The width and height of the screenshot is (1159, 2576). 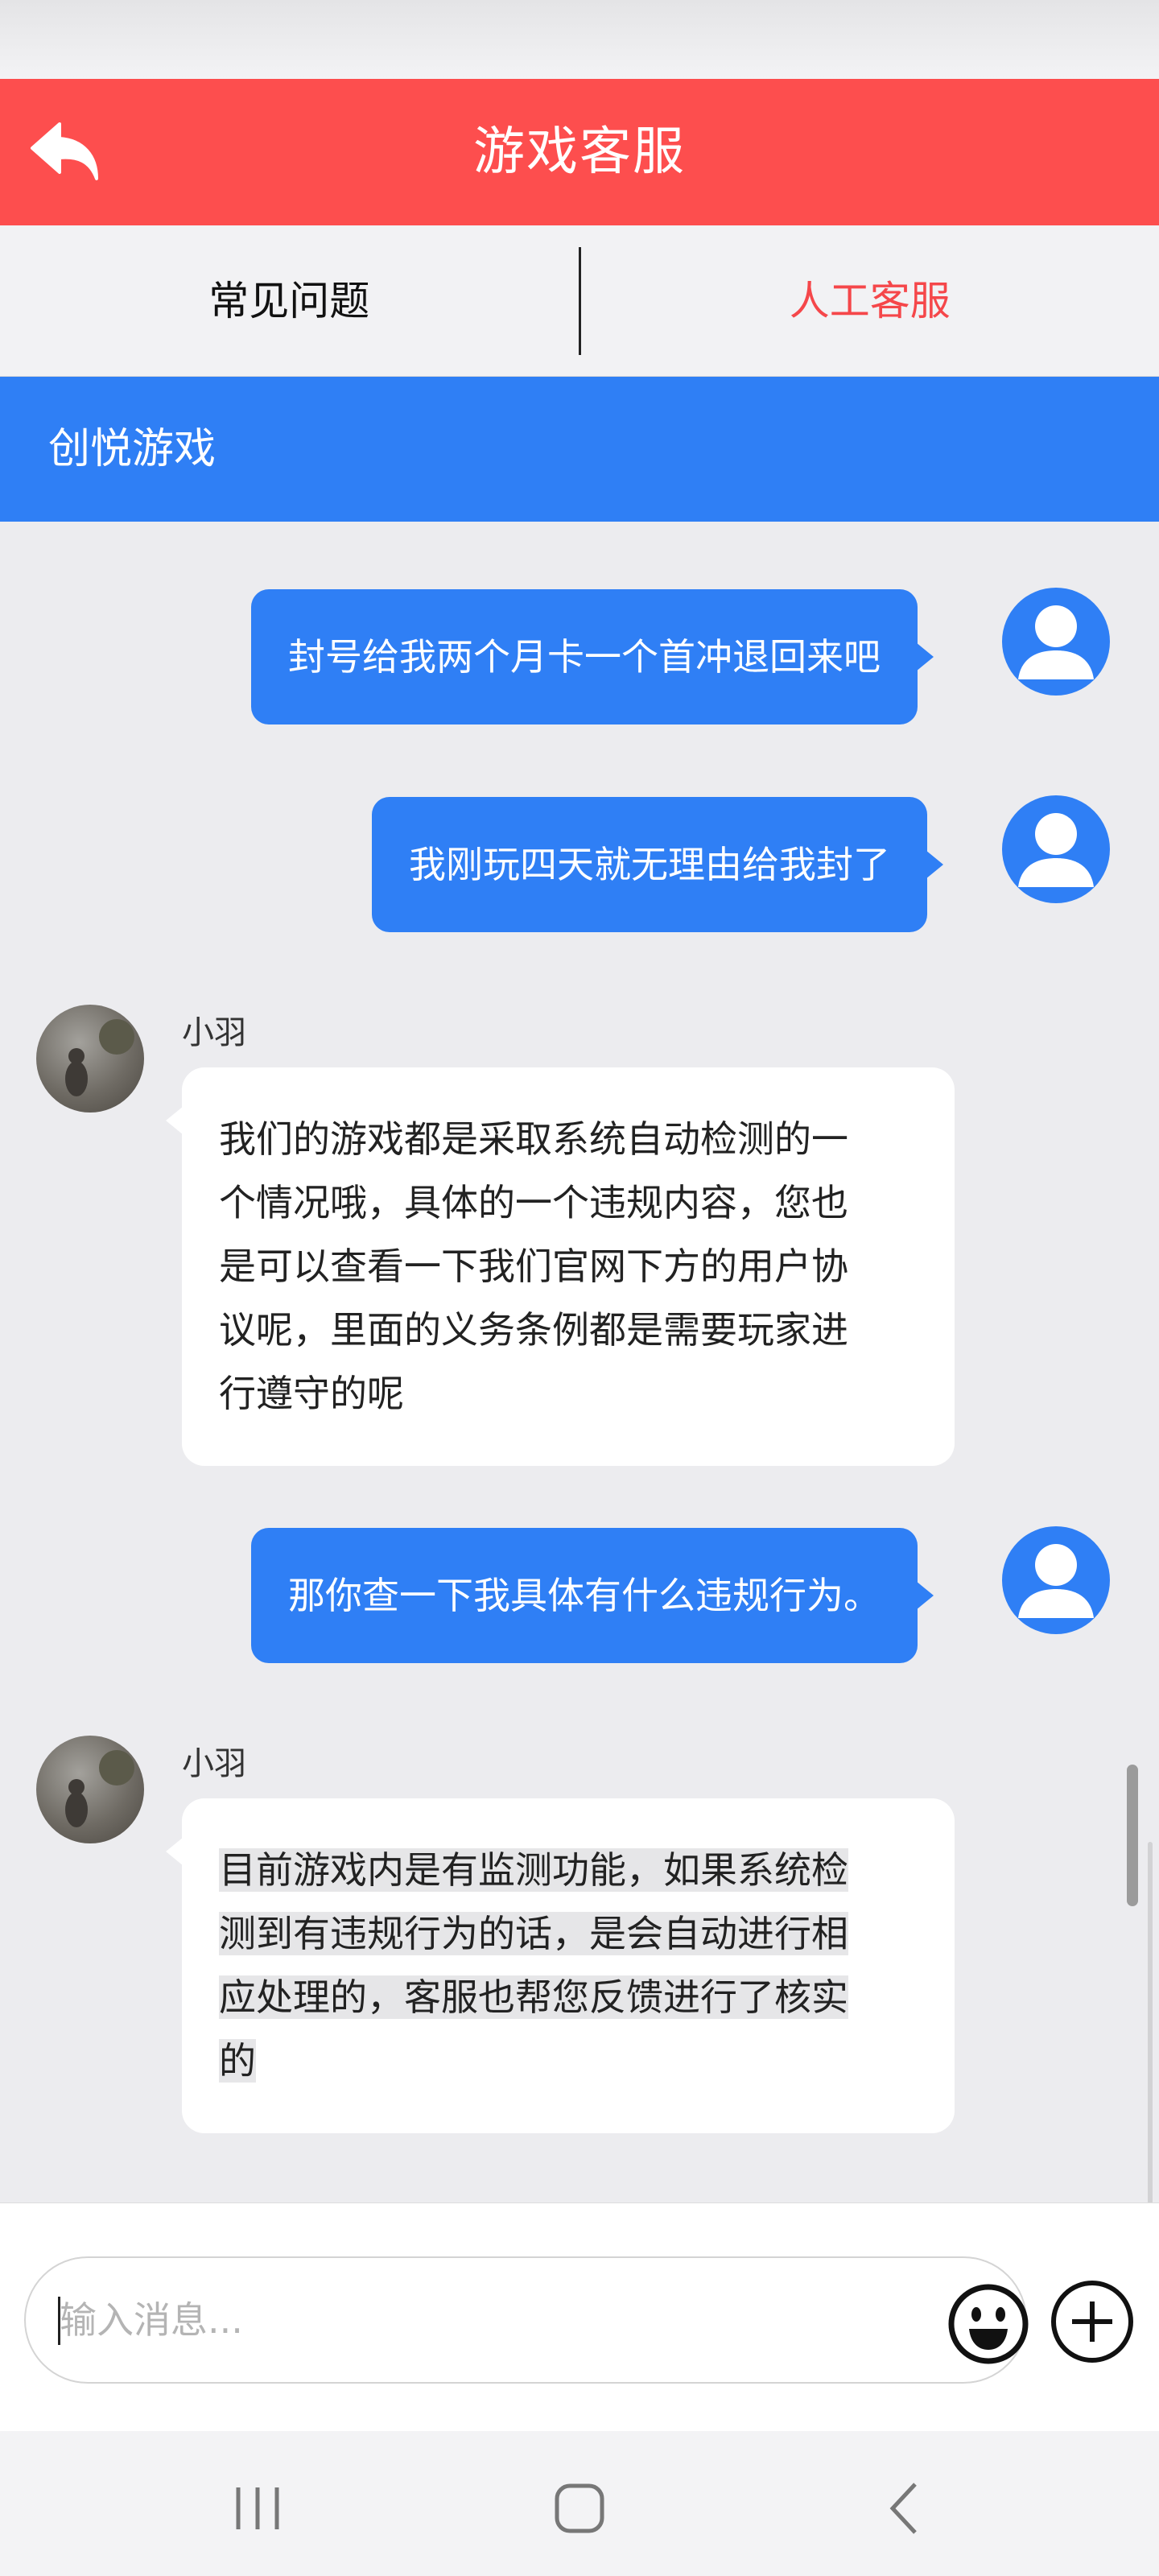 I want to click on message-line: 议呢，里面的义务条例都是需要玩家进, so click(x=533, y=1330).